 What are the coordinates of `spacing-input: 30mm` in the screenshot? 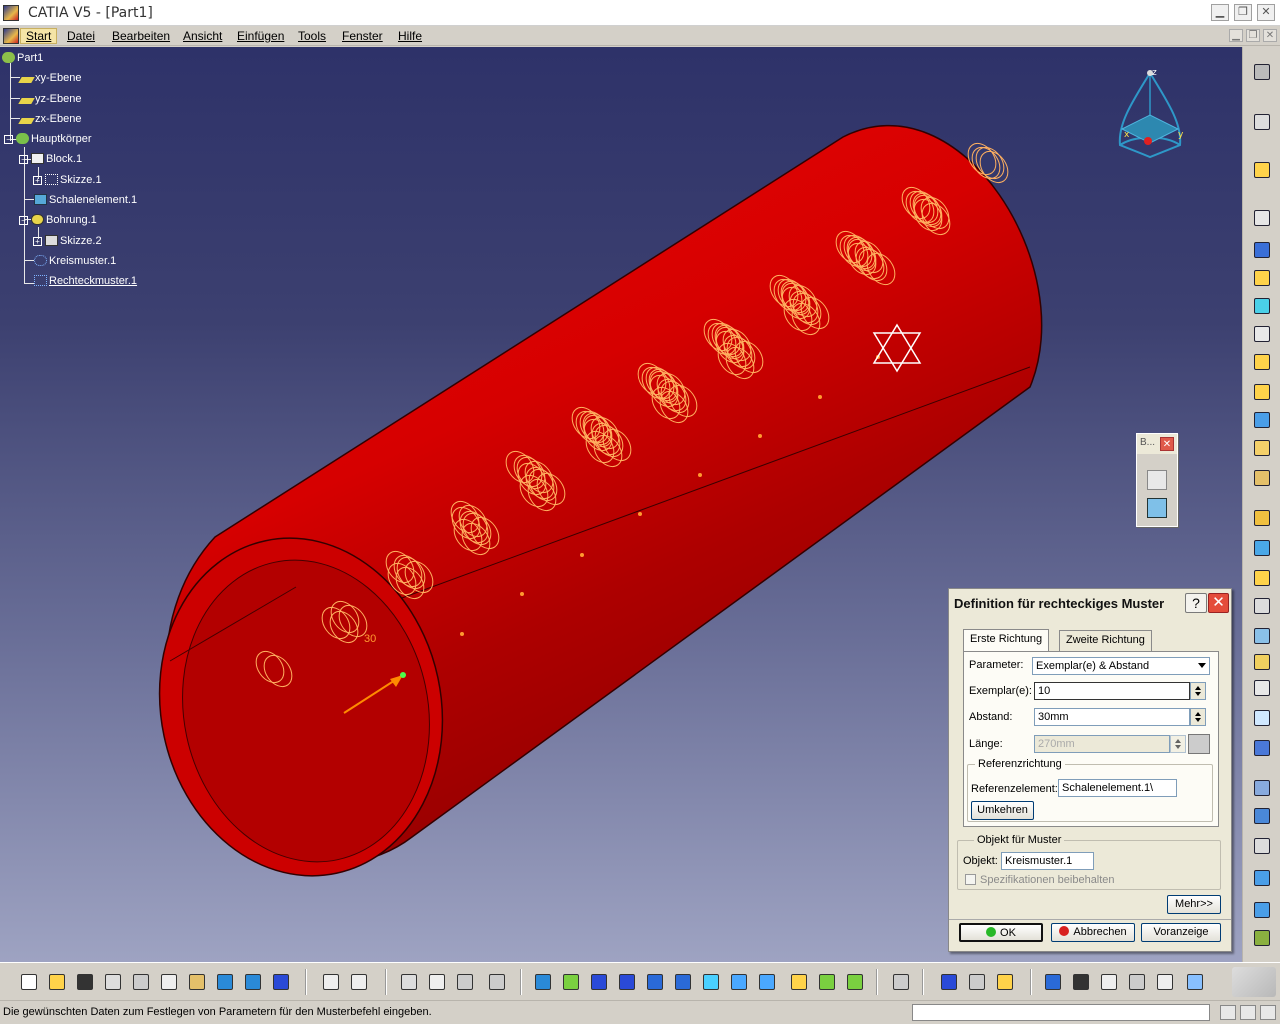 It's located at (1112, 717).